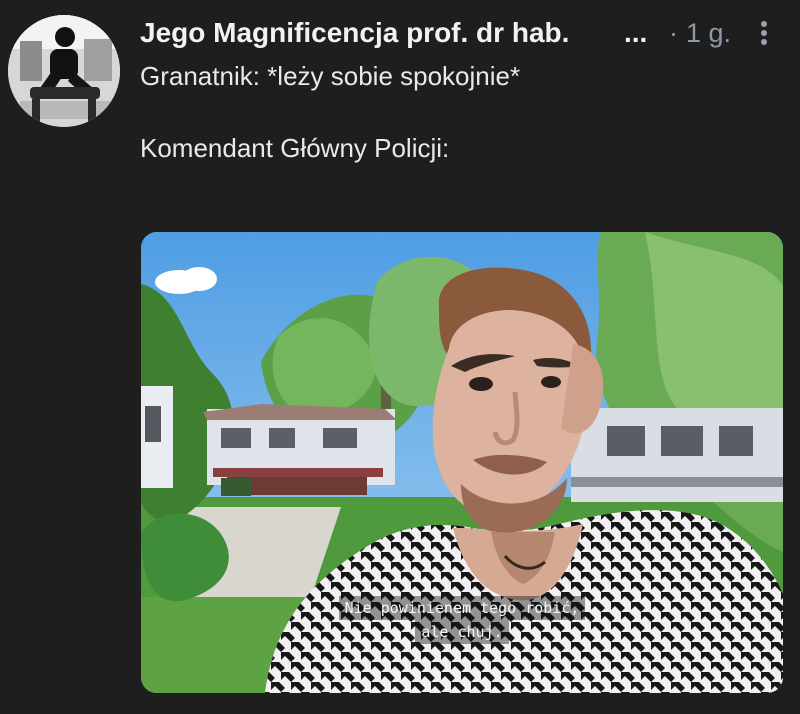  Describe the element at coordinates (330, 76) in the screenshot. I see `tweet-text-line-1: Granatnik: *leży sobie spokojnie*` at that location.